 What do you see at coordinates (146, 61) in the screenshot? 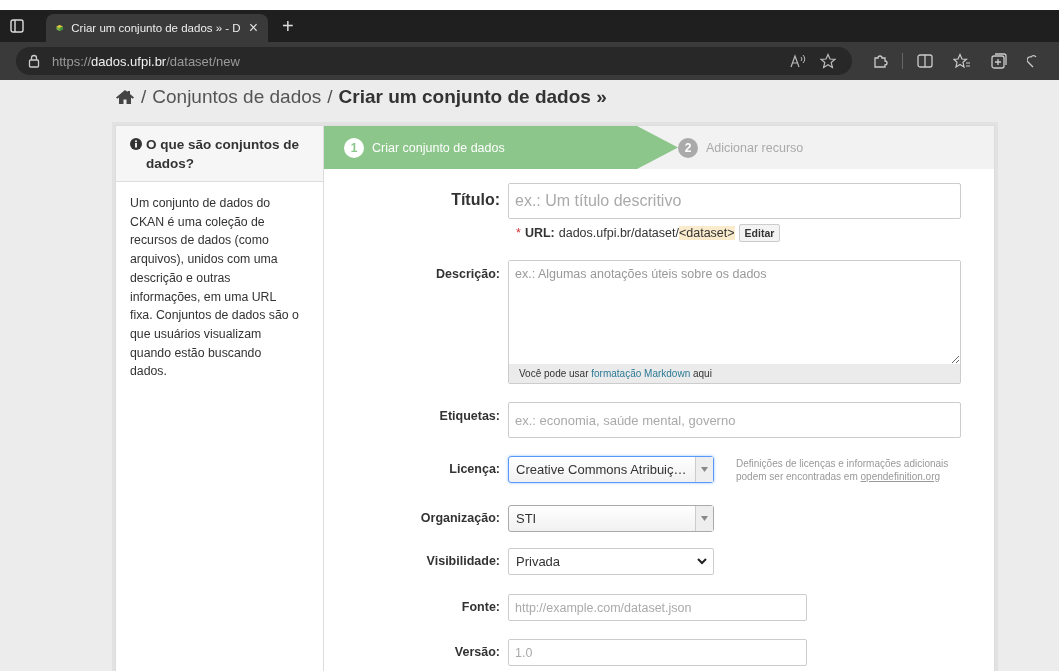
I see `address-text: https://dados.ufpi.br/dataset/new` at bounding box center [146, 61].